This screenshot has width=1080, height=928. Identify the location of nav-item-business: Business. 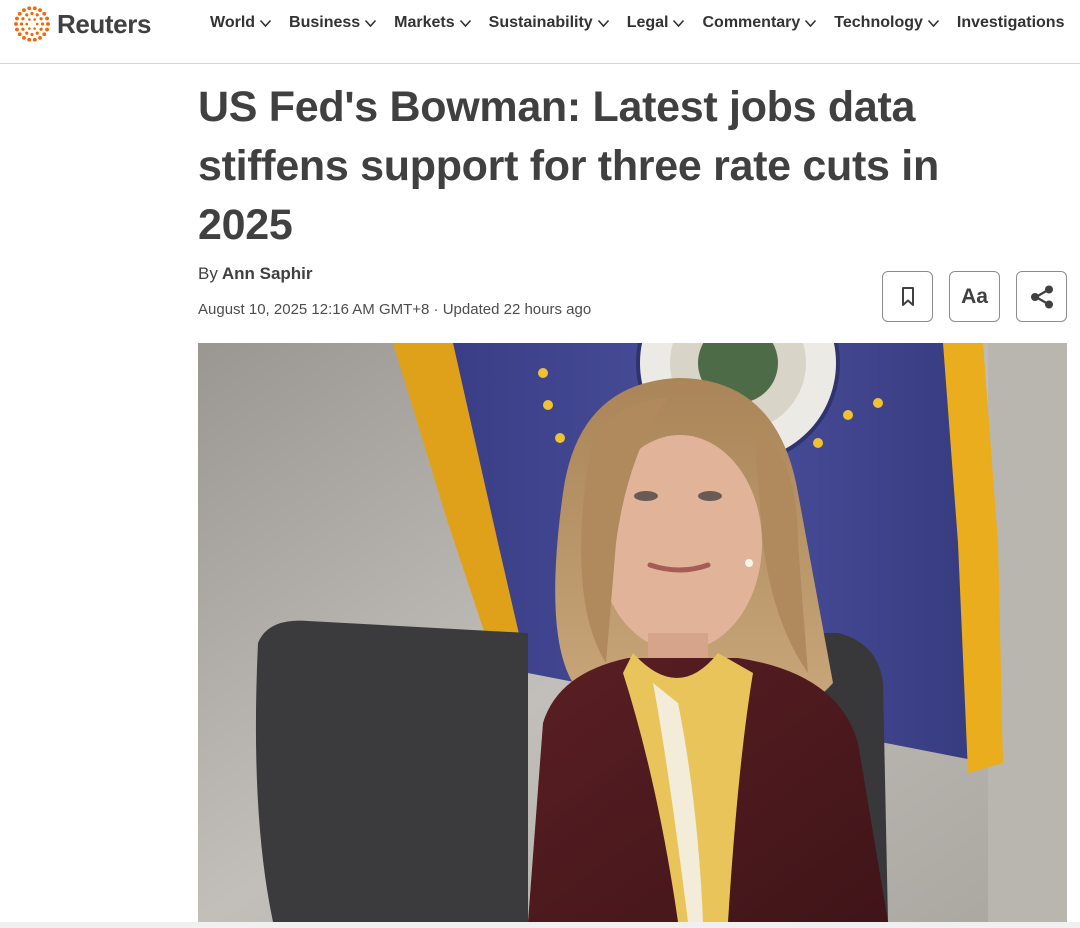
(333, 23).